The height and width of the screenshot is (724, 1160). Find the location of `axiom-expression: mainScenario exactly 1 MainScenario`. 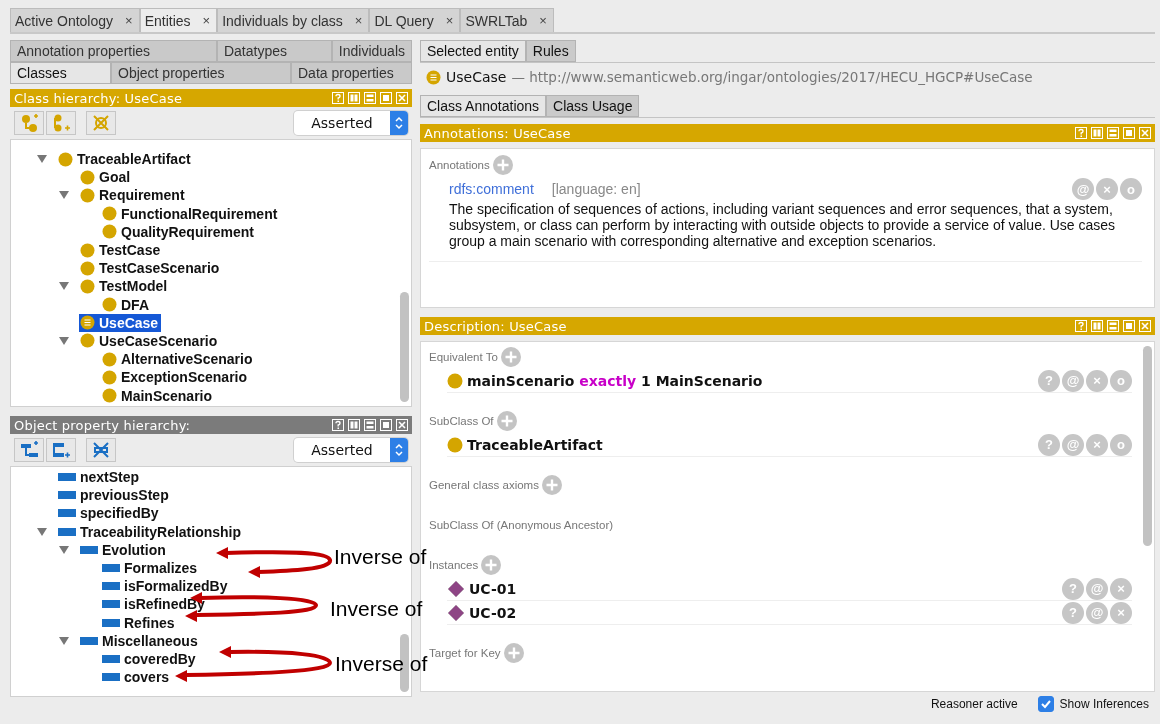

axiom-expression: mainScenario exactly 1 MainScenario is located at coordinates (615, 380).